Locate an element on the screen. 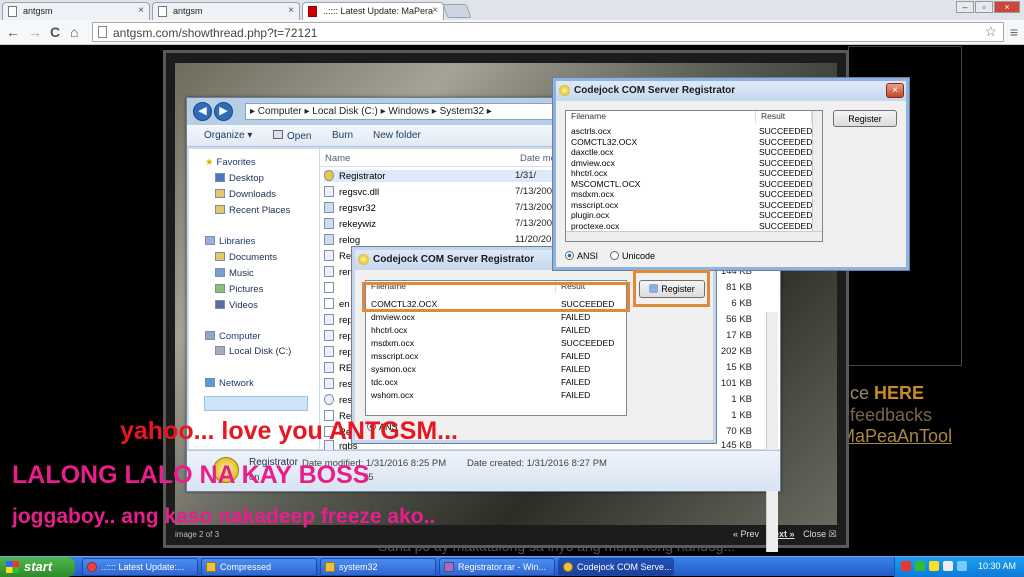 The image size is (1024, 577). list-item: asctrls.ocx is located at coordinates (591, 131).